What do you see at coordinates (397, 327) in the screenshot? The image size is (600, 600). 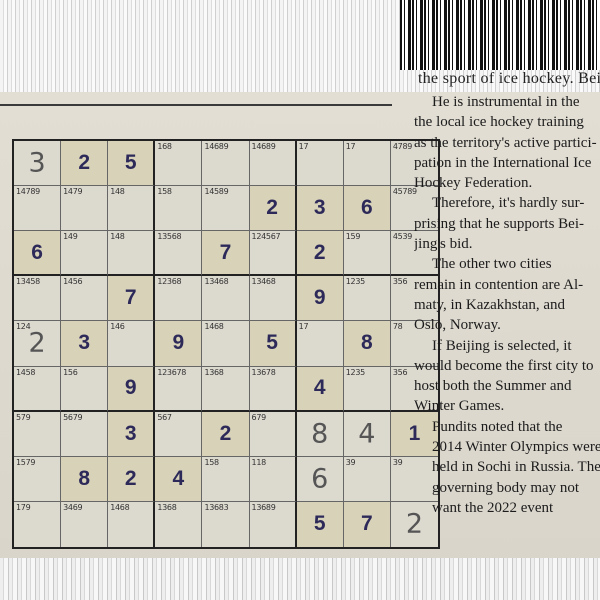 I see `pencil-notes: 78` at bounding box center [397, 327].